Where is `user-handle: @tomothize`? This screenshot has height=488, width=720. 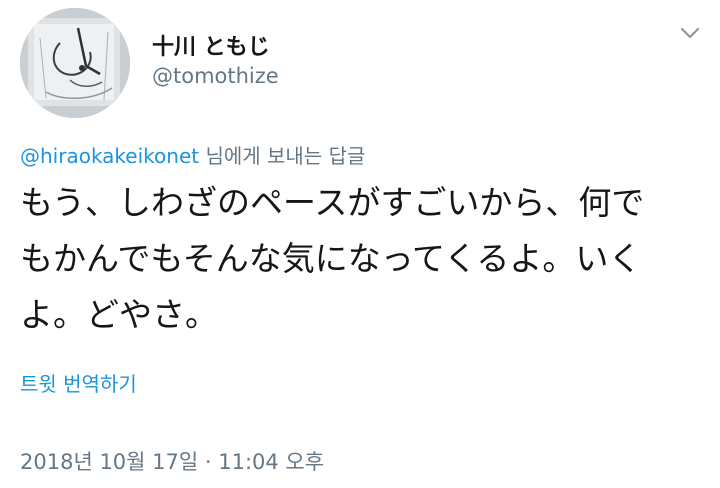 user-handle: @tomothize is located at coordinates (215, 76).